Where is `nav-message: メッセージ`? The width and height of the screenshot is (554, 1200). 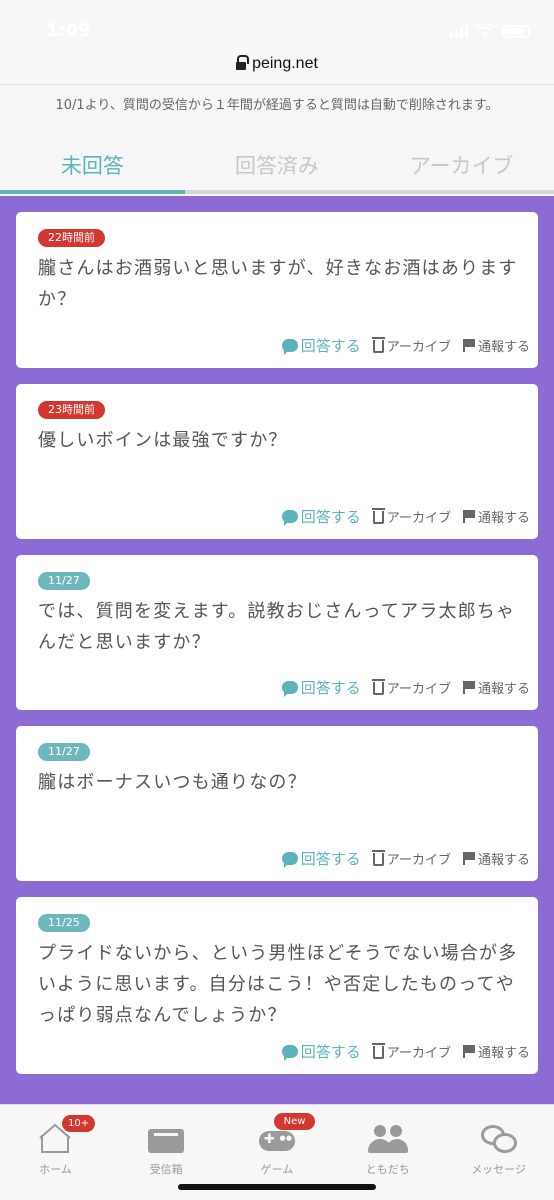
nav-message: メッセージ is located at coordinates (498, 1152).